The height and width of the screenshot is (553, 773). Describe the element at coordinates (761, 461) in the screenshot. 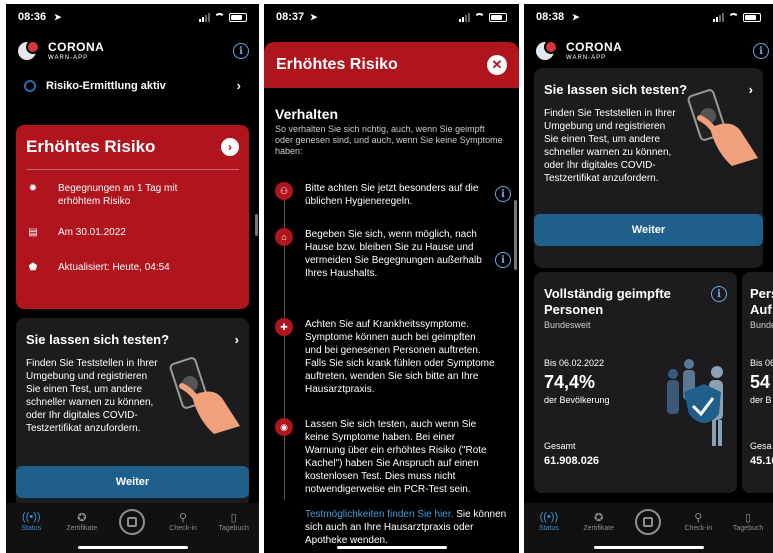

I see `peek-total: 45.16` at that location.